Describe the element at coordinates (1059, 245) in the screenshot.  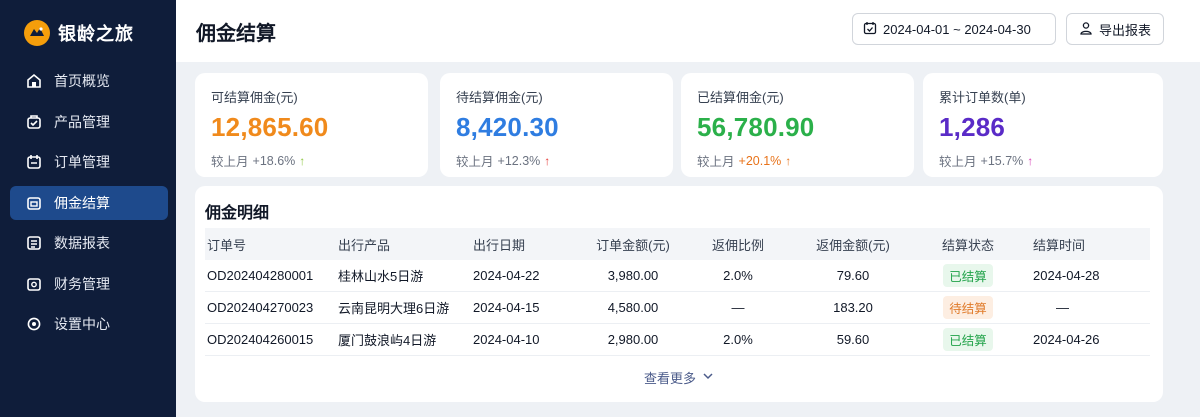
I see `column-header: 结算时间` at that location.